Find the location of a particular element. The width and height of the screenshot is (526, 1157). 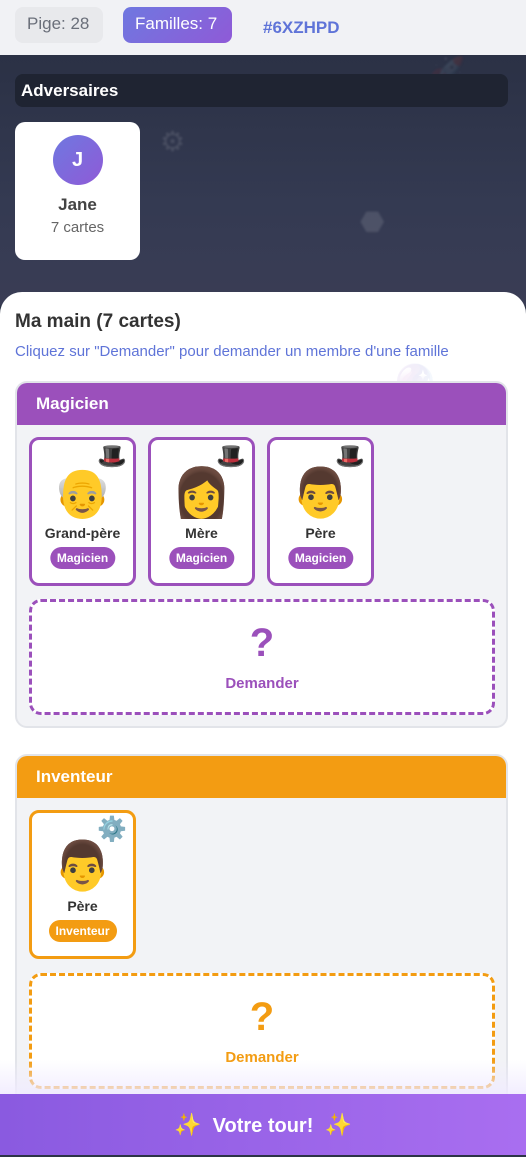

card-grand-pere: 🎩 👴 Grand-père Magicien is located at coordinates (82, 511).